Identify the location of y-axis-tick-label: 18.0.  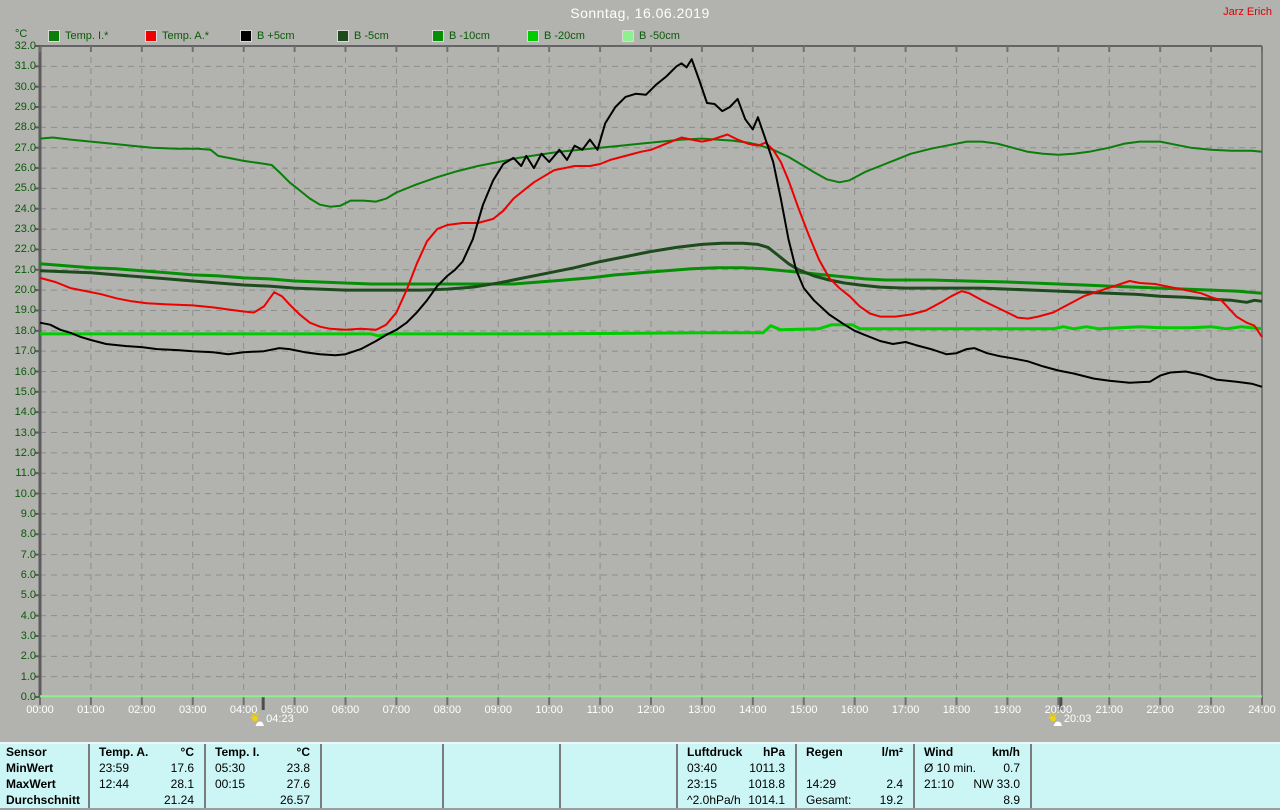
(25, 330).